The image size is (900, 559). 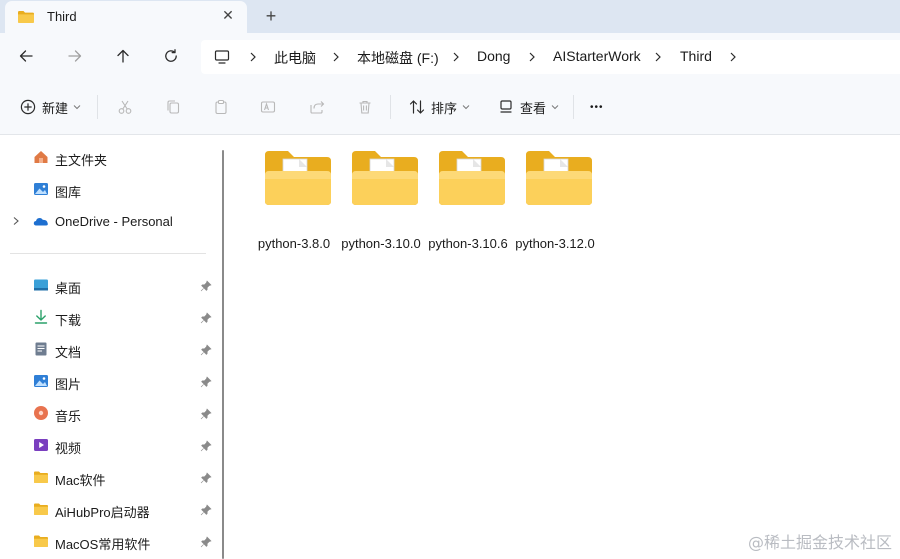 What do you see at coordinates (97, 107) in the screenshot?
I see `toolbar-divider` at bounding box center [97, 107].